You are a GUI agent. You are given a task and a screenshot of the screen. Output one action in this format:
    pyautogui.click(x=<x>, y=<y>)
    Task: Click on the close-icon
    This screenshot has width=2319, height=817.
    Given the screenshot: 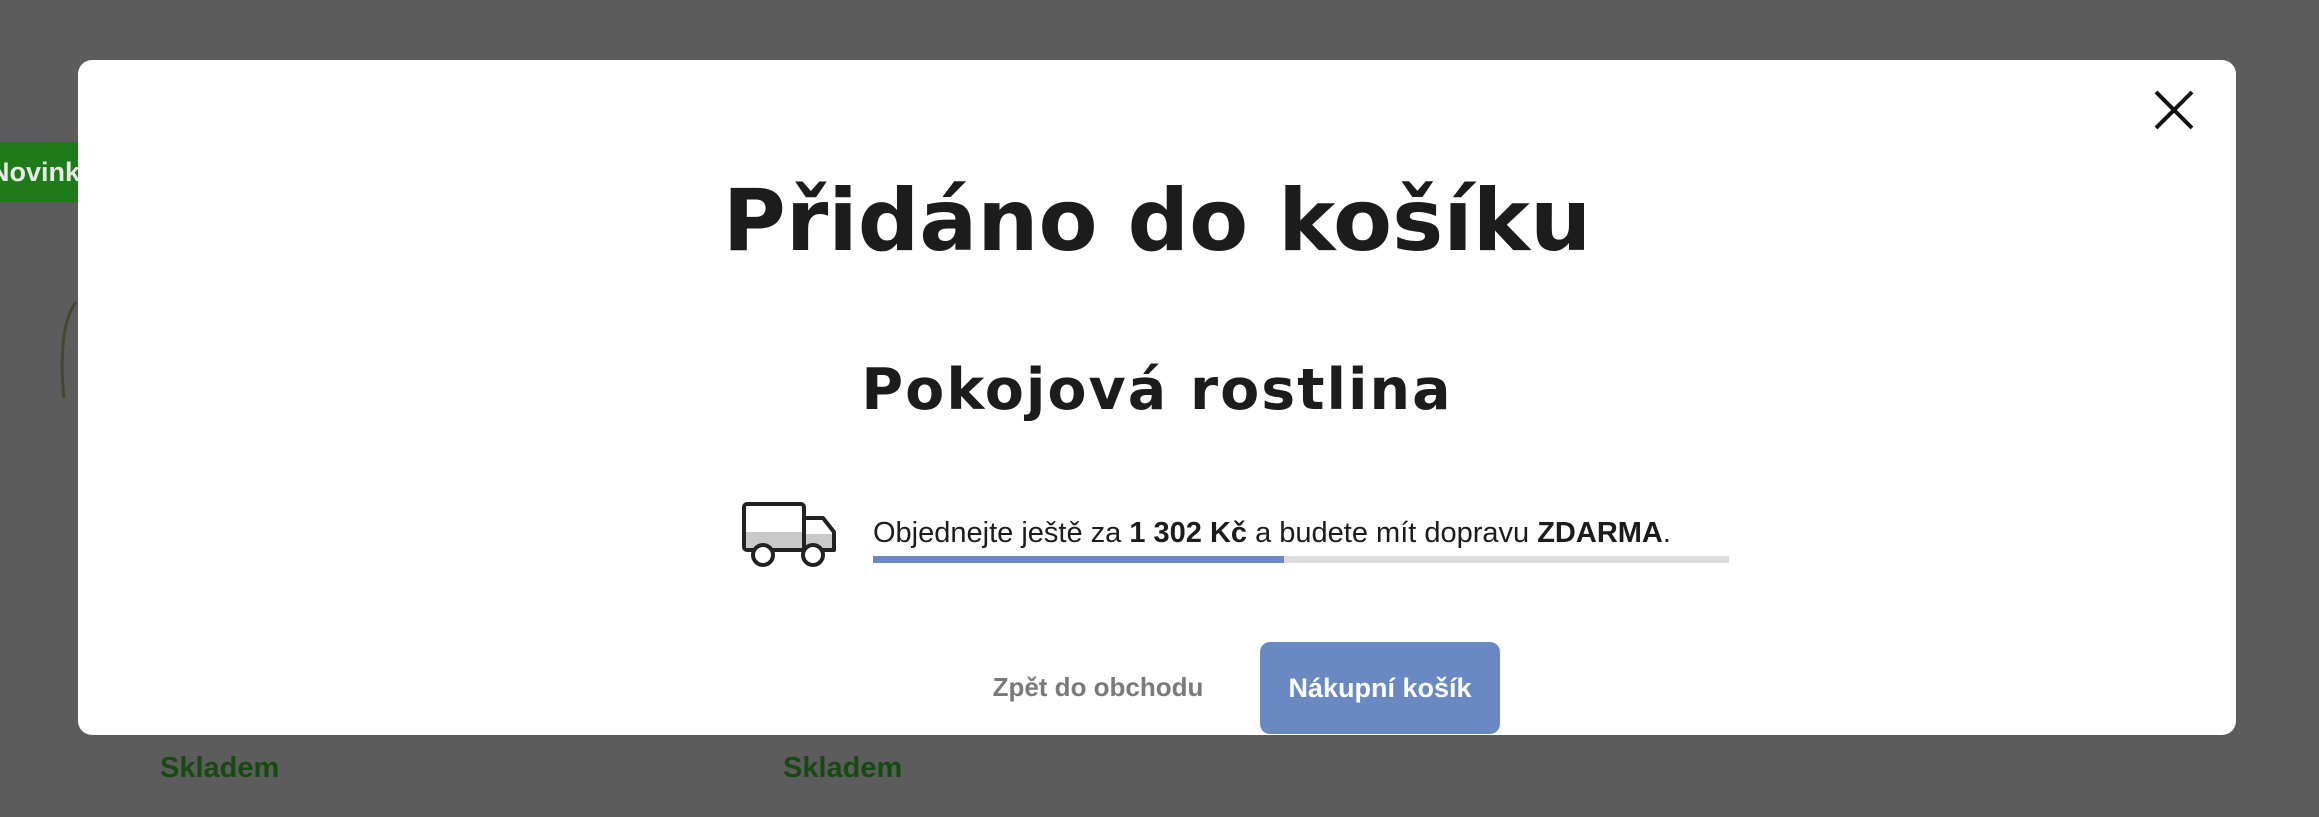 What is the action you would take?
    pyautogui.click(x=2174, y=110)
    